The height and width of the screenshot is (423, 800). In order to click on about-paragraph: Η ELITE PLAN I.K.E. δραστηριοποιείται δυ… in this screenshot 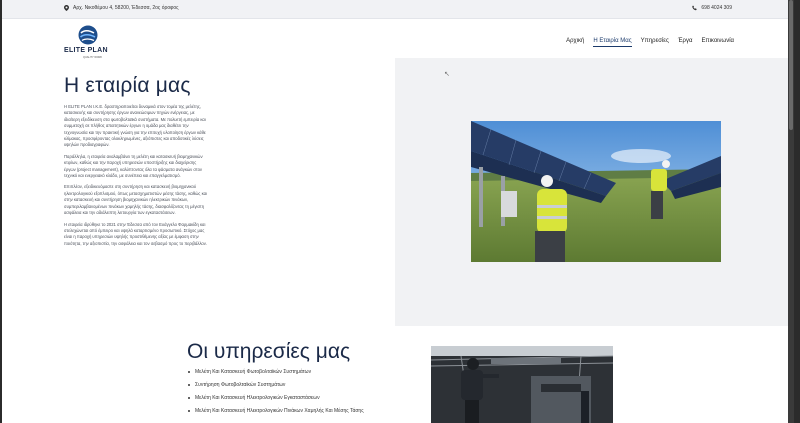, I will do `click(135, 126)`.